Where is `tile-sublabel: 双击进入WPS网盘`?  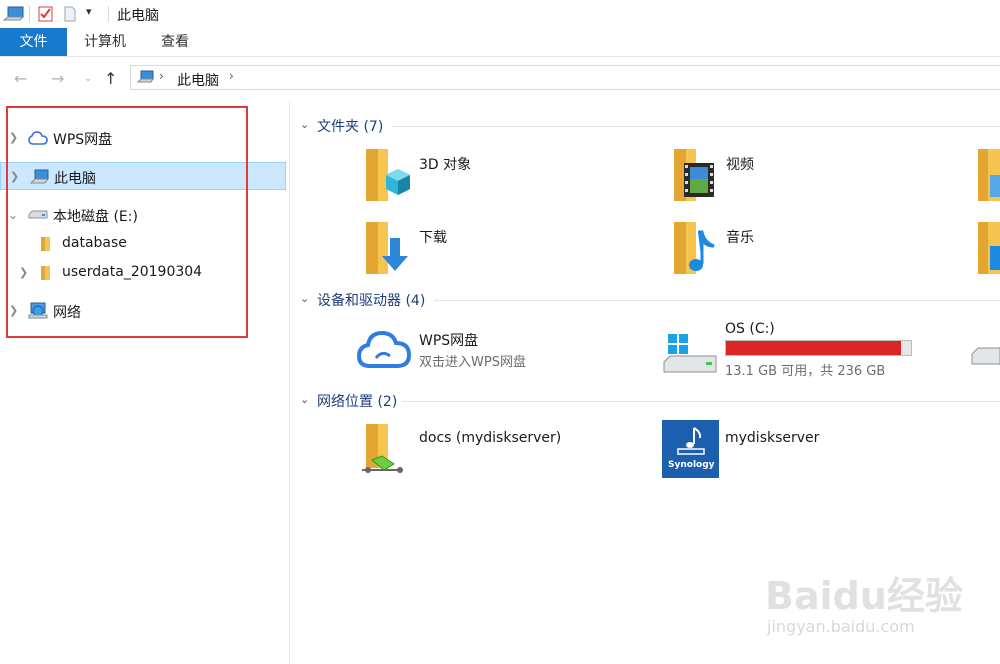
tile-sublabel: 双击进入WPS网盘 is located at coordinates (472, 362).